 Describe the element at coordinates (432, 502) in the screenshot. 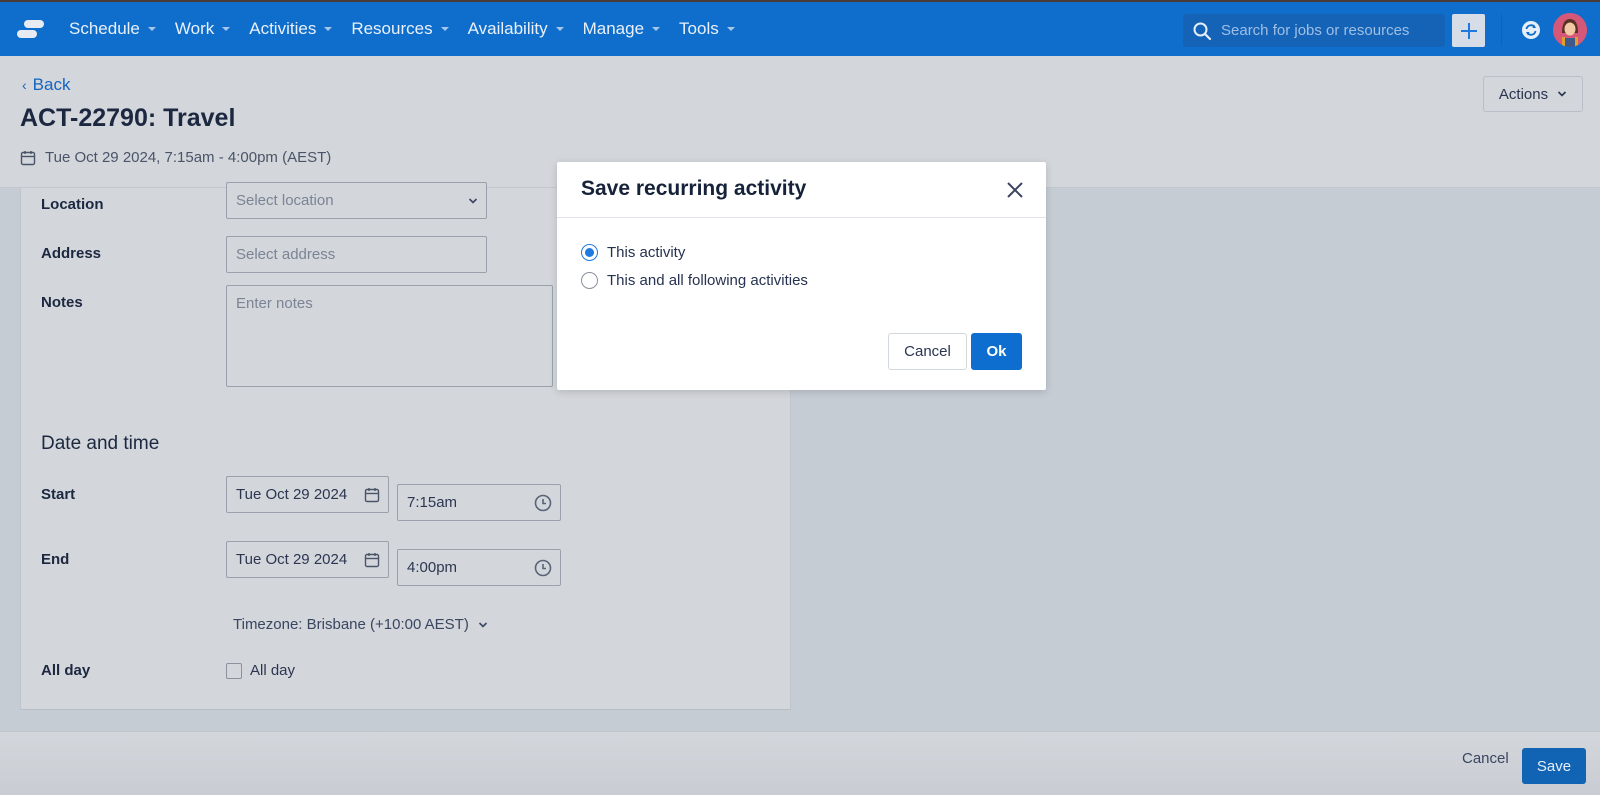

I see `start-time-value: 7:15am` at that location.